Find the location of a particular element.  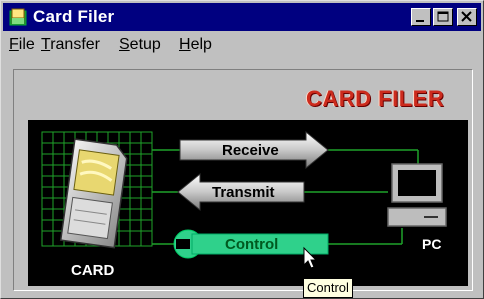

transmit-label: Transmit is located at coordinates (243, 192).